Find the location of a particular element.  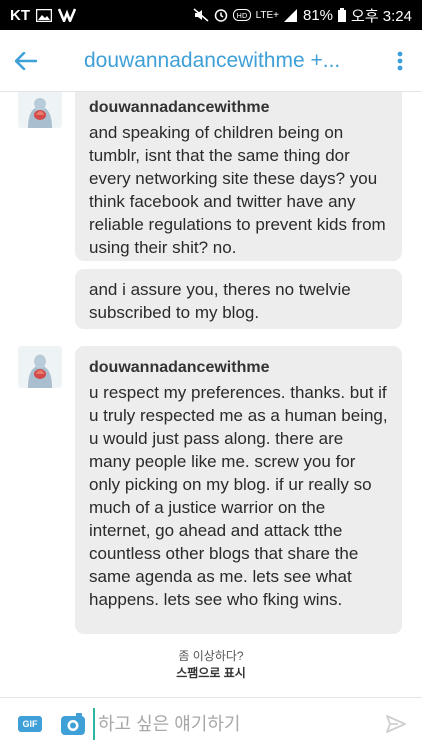

status-right: HD LTE+ 81% 오후 3:24 is located at coordinates (302, 15).